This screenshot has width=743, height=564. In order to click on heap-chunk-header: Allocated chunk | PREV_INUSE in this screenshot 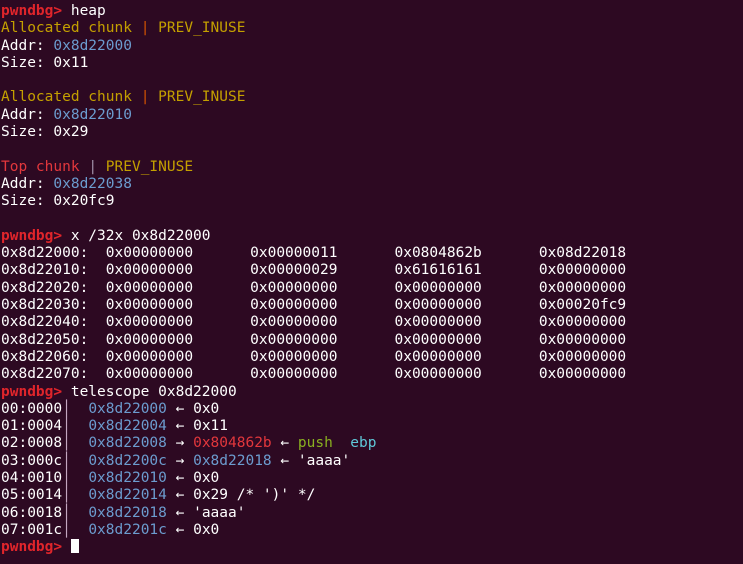, I will do `click(372, 28)`.